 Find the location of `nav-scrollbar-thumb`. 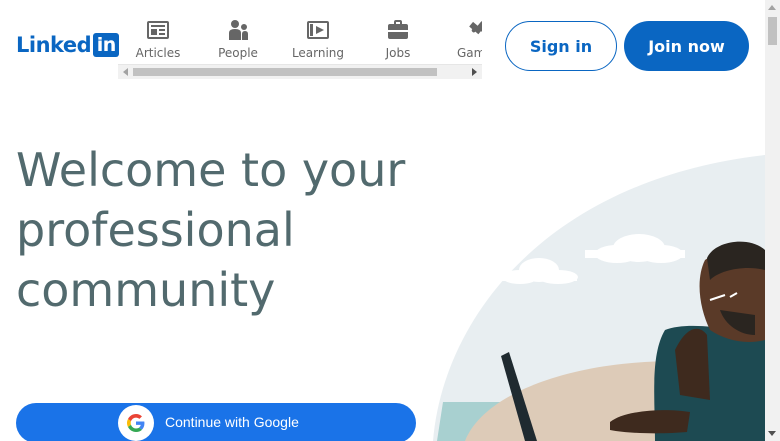

nav-scrollbar-thumb is located at coordinates (285, 72).